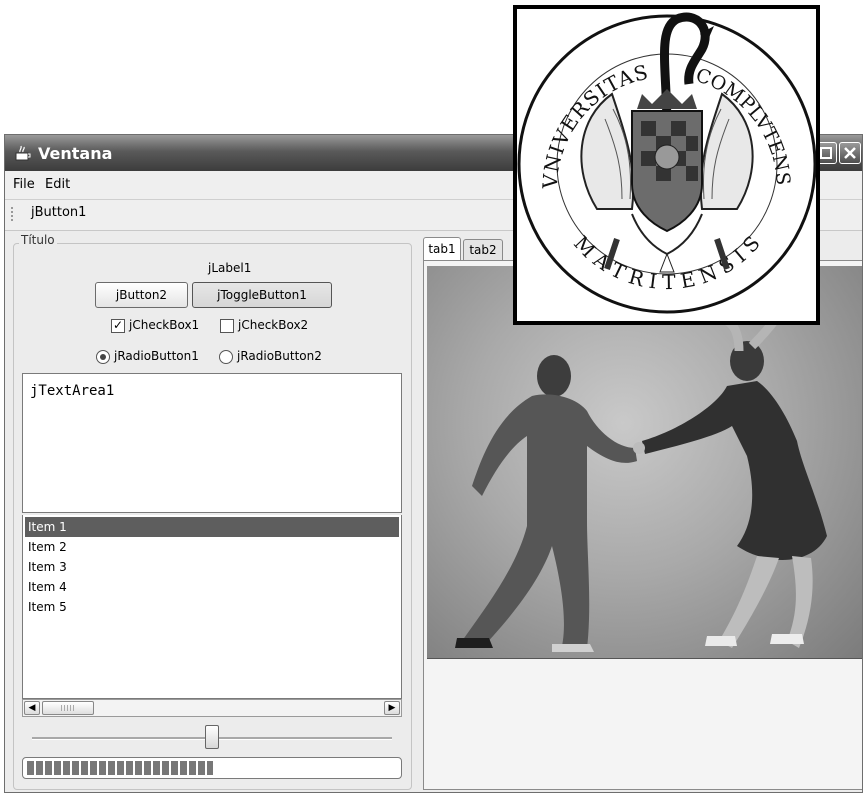 The height and width of the screenshot is (793, 863). I want to click on toggle-button: jToggleButton1, so click(262, 295).